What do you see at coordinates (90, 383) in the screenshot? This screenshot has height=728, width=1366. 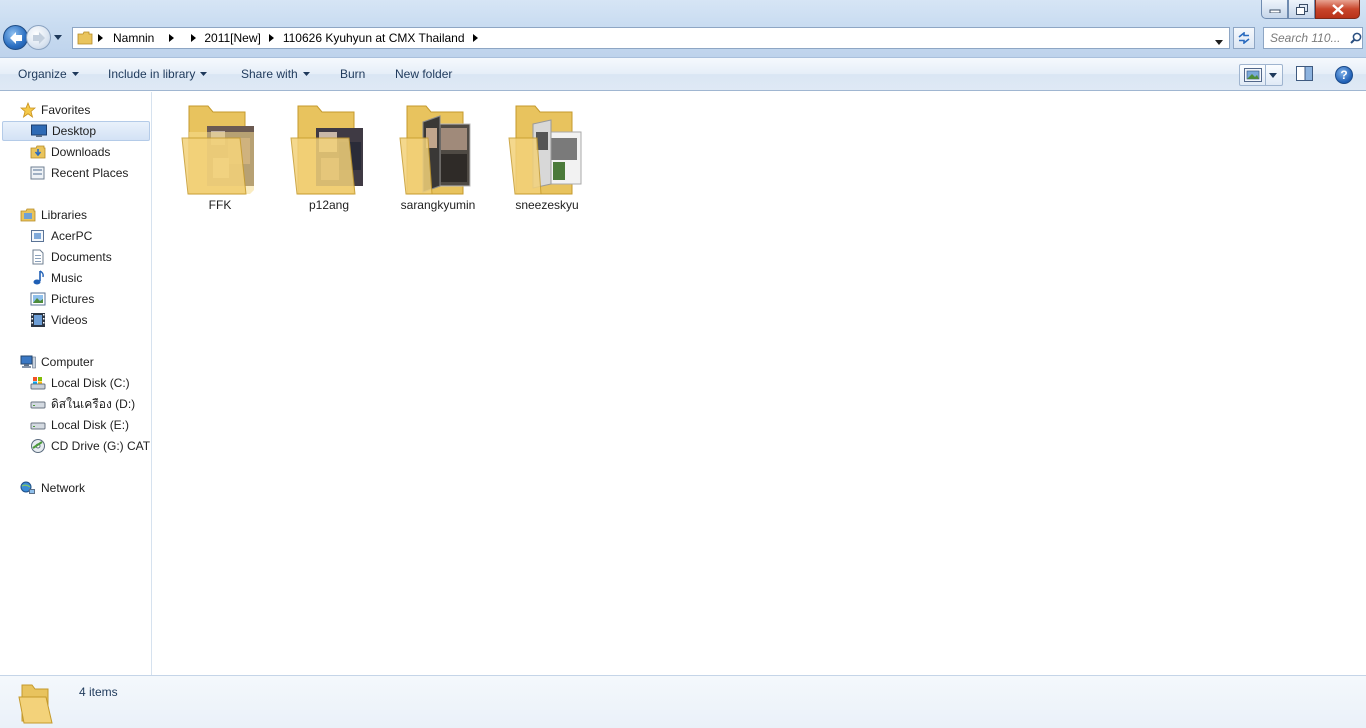 I see `sidebar-item-label: Local Disk (C:)` at bounding box center [90, 383].